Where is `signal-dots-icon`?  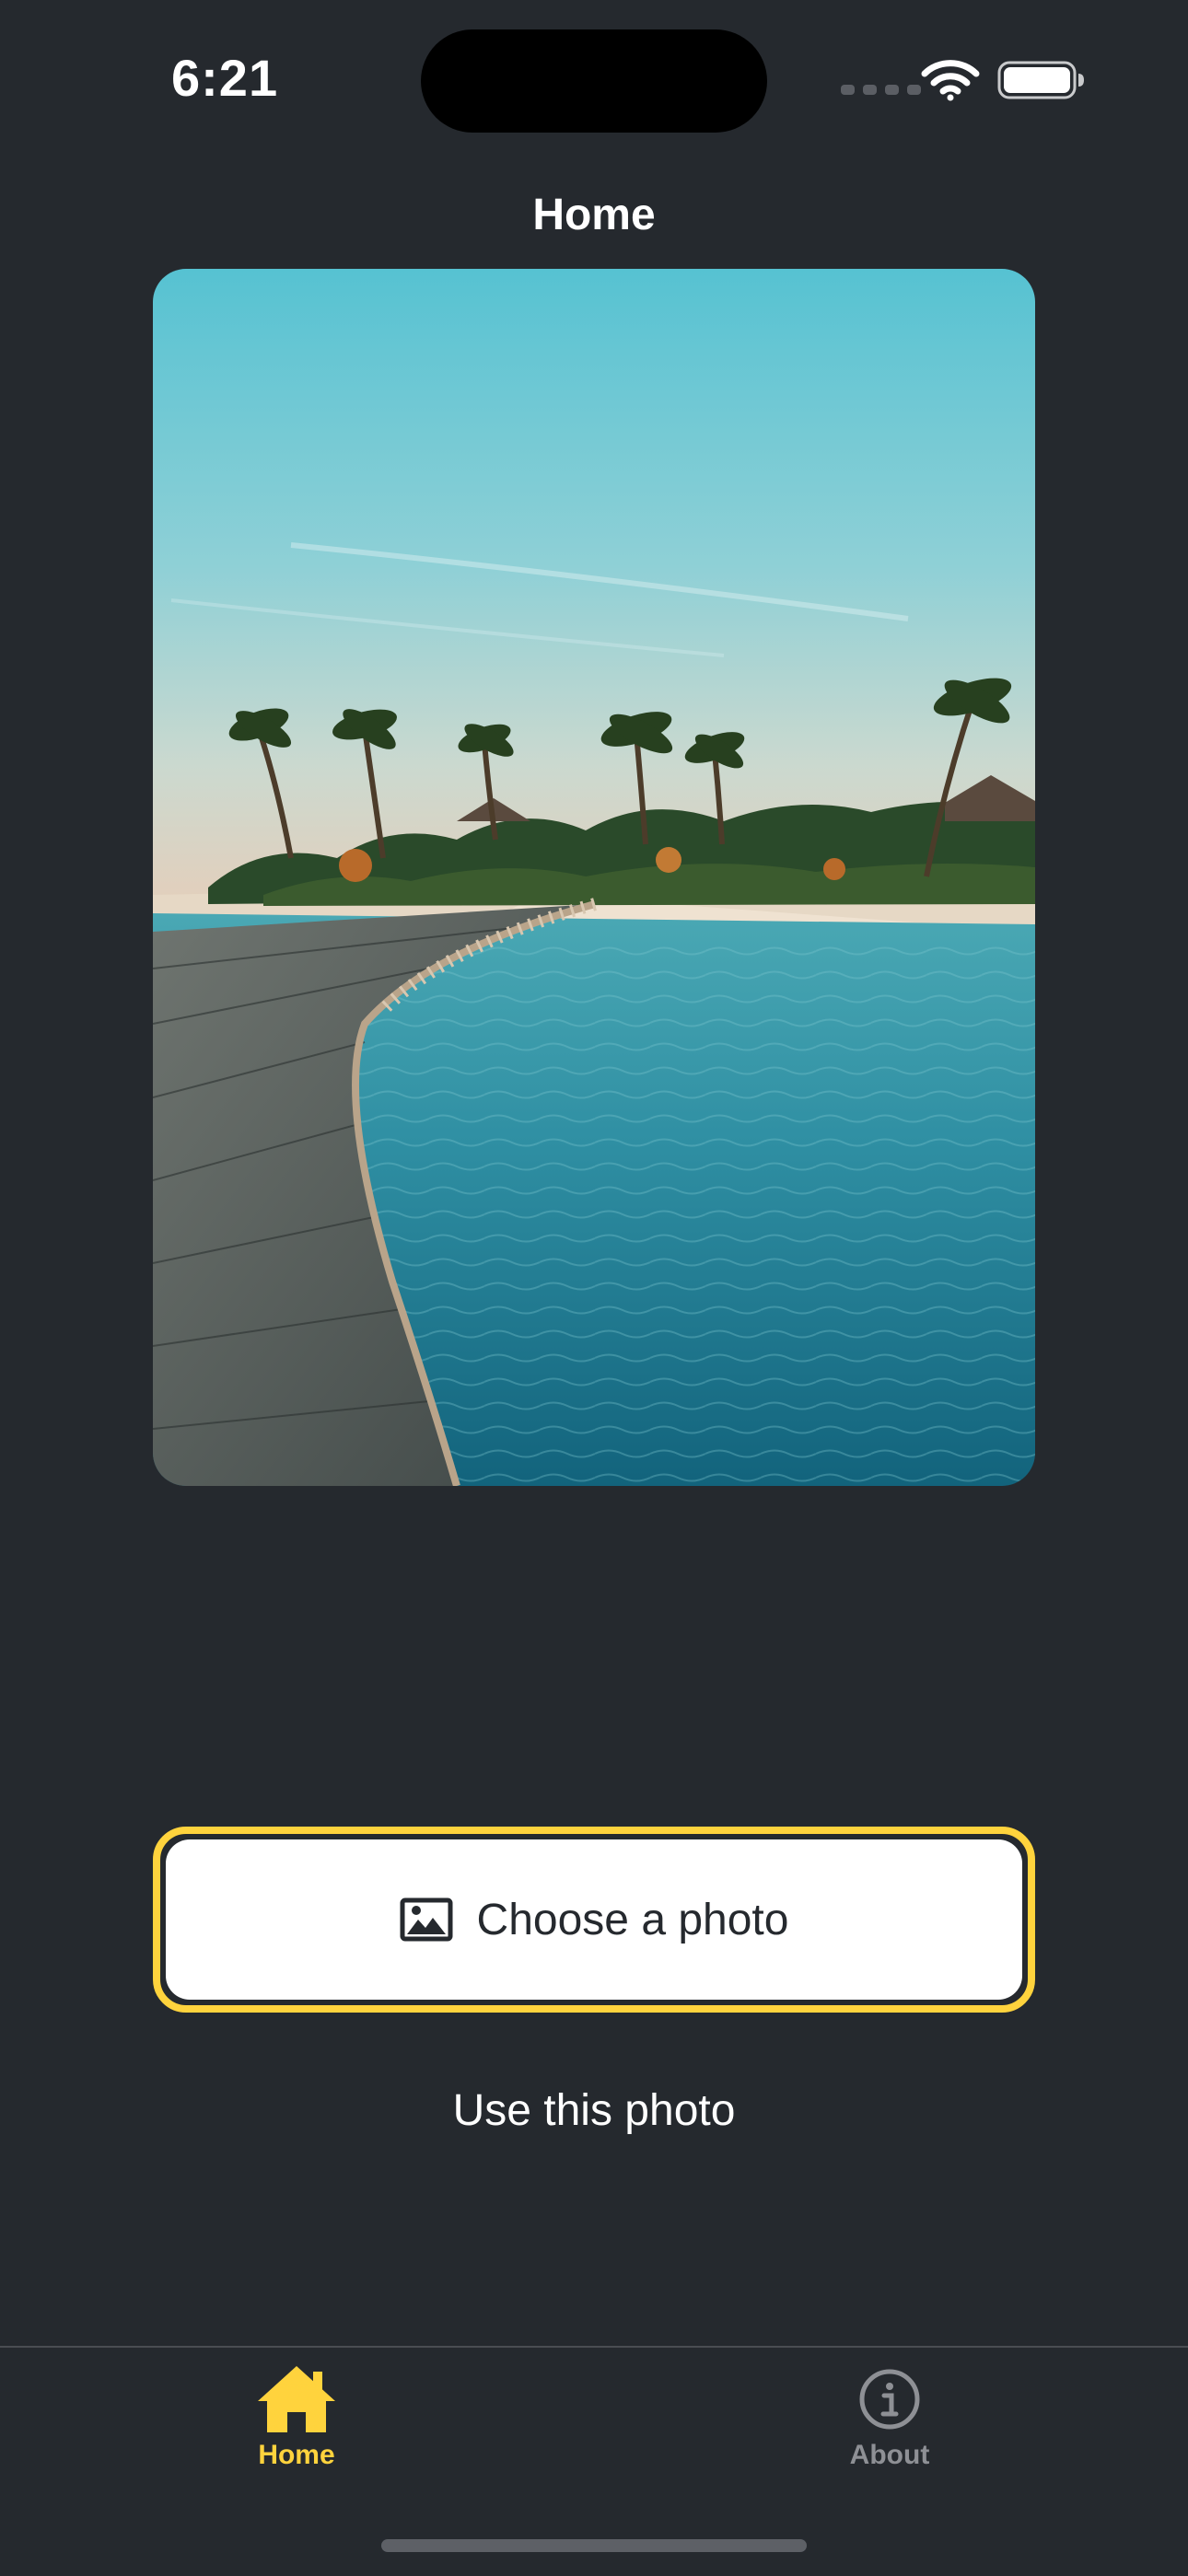
signal-dots-icon is located at coordinates (881, 90).